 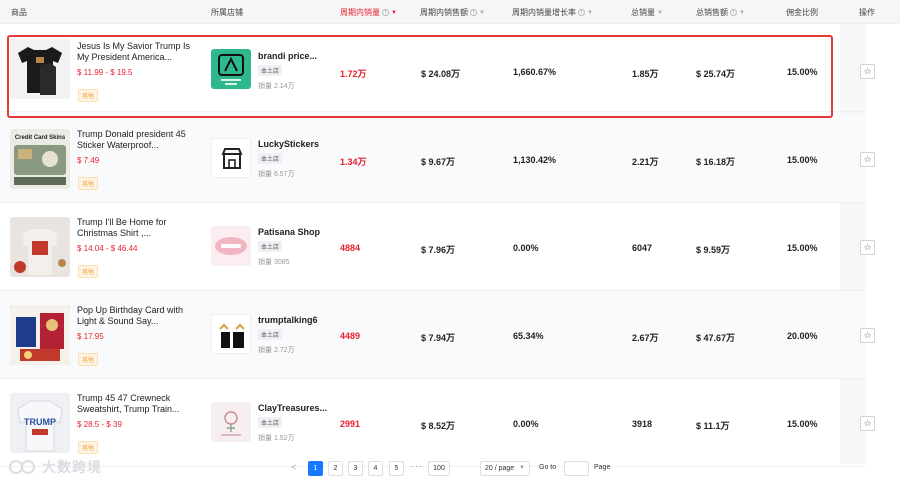 What do you see at coordinates (500, 468) in the screenshot?
I see `page-size-value: 20 / page` at bounding box center [500, 468].